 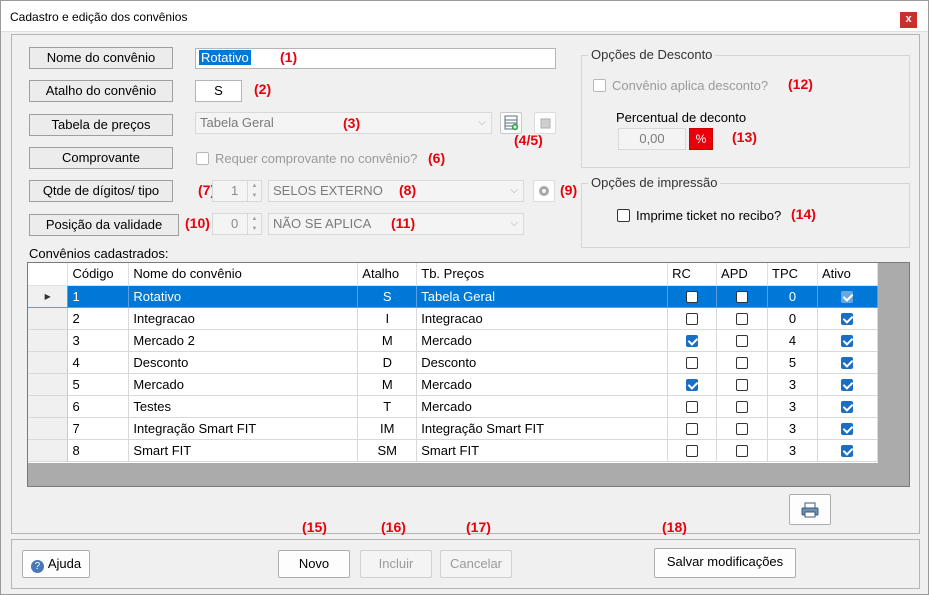 I want to click on cell-atalho: IM, so click(x=387, y=428).